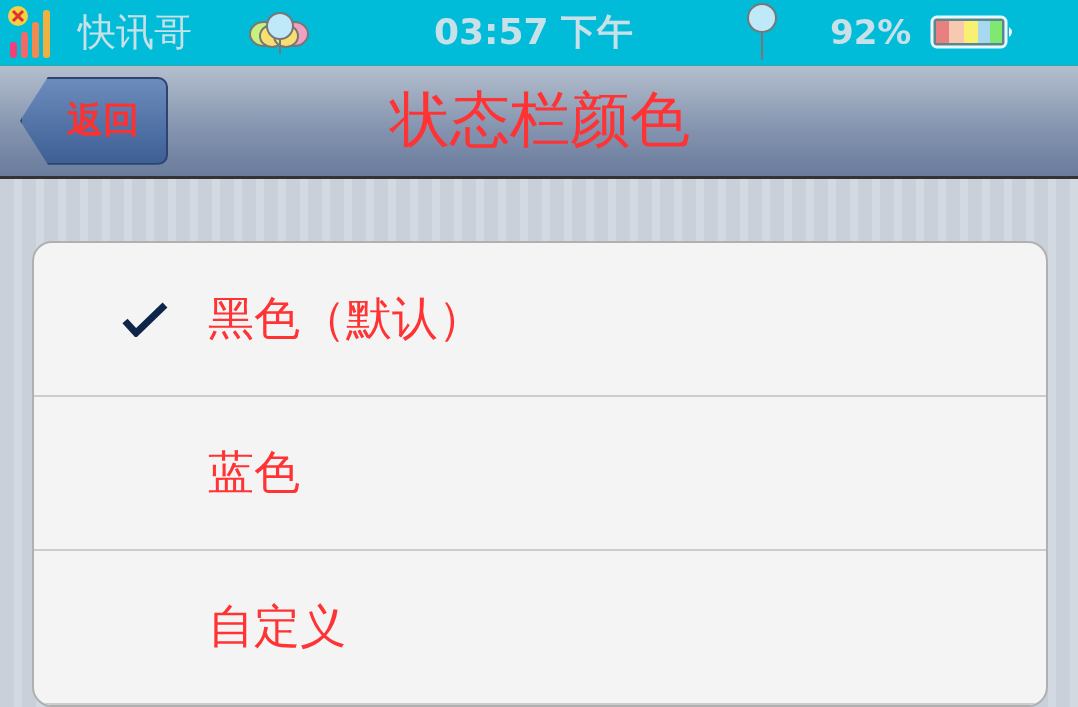 This screenshot has height=707, width=1078. Describe the element at coordinates (346, 318) in the screenshot. I see `option-label: 黑色（默认）` at that location.